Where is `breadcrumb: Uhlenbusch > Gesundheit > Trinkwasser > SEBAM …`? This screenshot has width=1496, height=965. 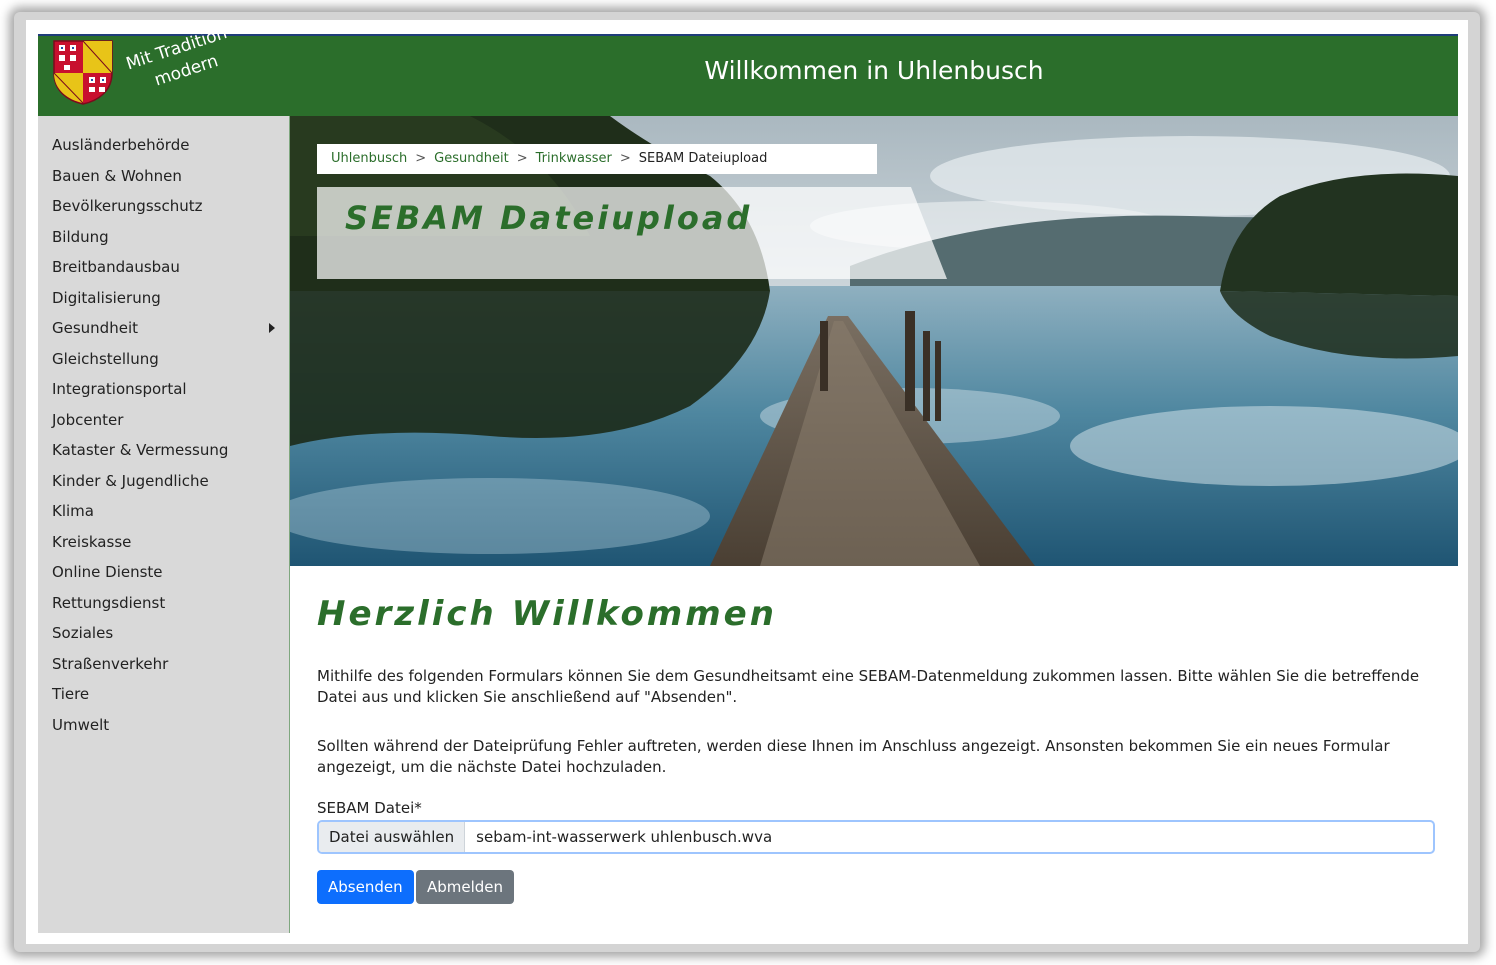
breadcrumb: Uhlenbusch > Gesundheit > Trinkwasser > SEBAM … is located at coordinates (597, 159).